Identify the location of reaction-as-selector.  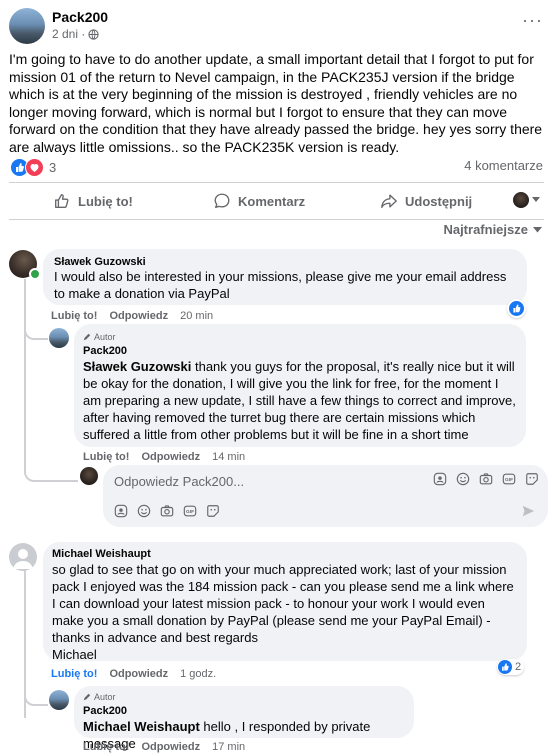
(526, 200).